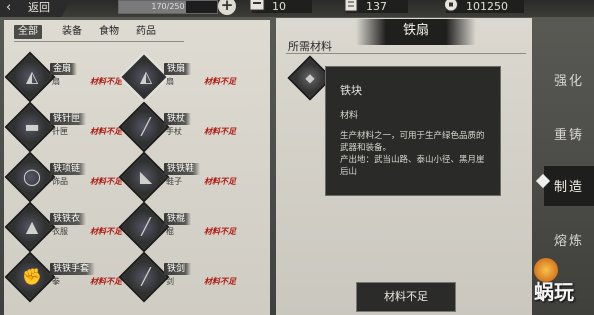 Image resolution: width=594 pixels, height=315 pixels. I want to click on shoe-icon: ◣, so click(146, 176).